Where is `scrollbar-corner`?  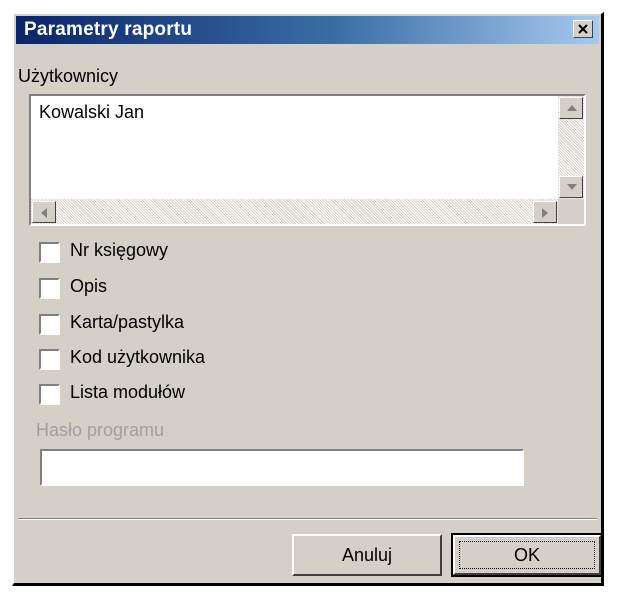
scrollbar-corner is located at coordinates (571, 211).